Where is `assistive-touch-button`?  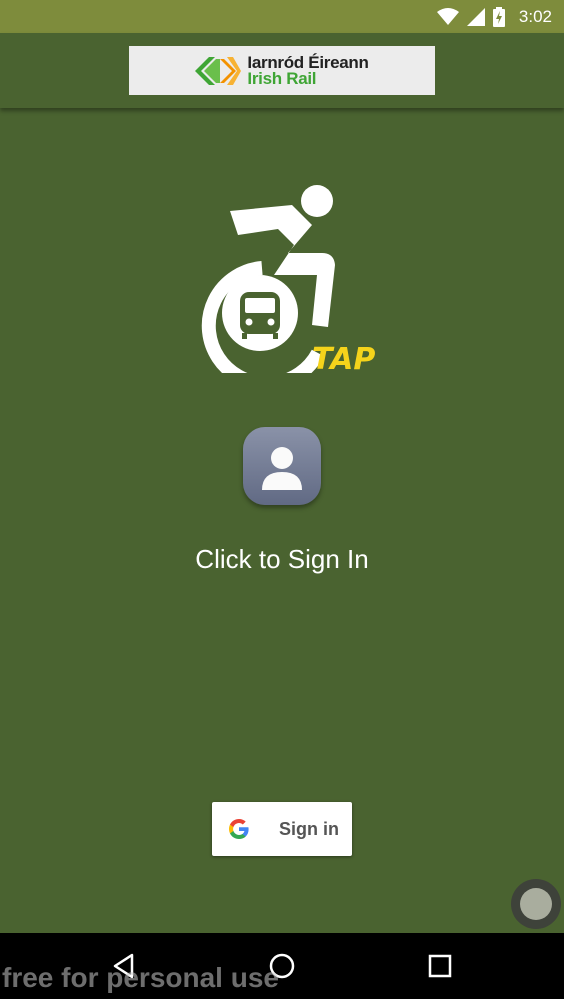 assistive-touch-button is located at coordinates (536, 904).